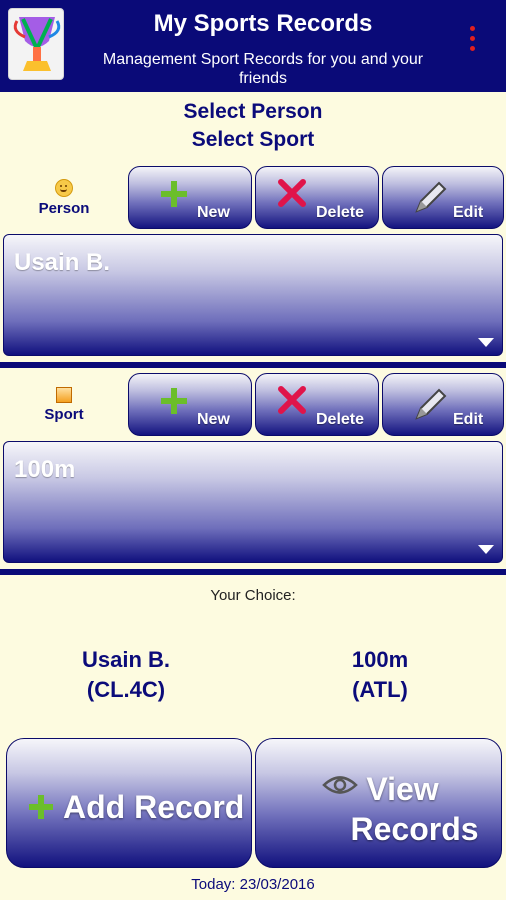 This screenshot has width=506, height=900. I want to click on overflow-menu-icon, so click(472, 39).